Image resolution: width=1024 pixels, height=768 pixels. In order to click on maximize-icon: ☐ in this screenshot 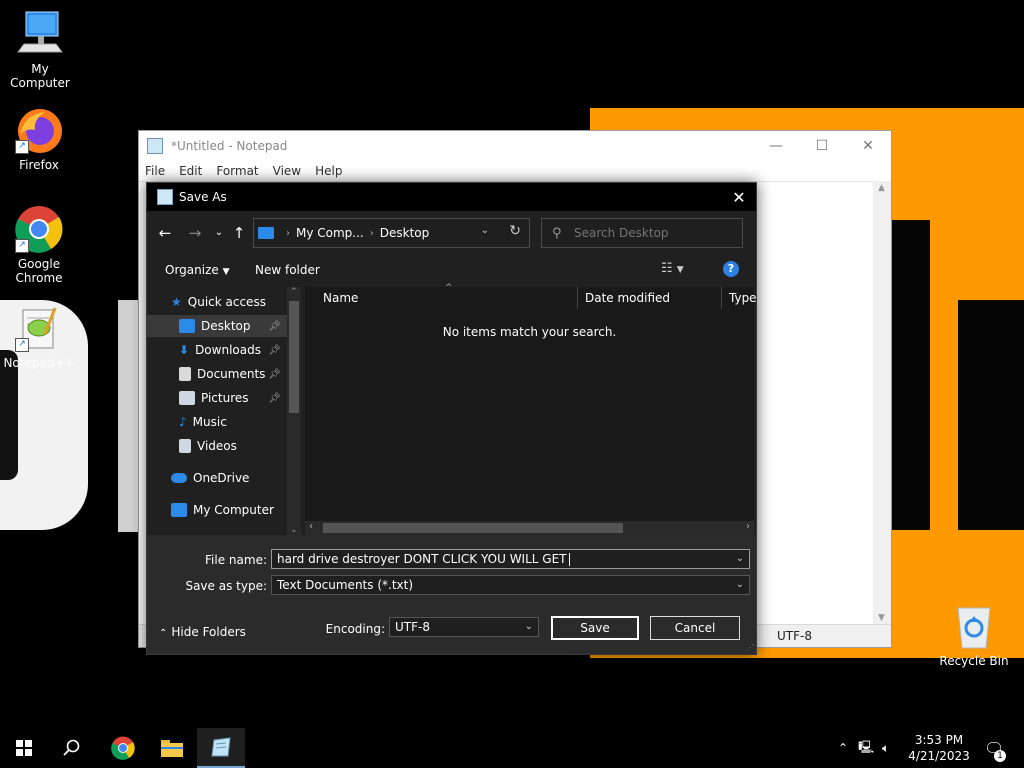, I will do `click(822, 146)`.